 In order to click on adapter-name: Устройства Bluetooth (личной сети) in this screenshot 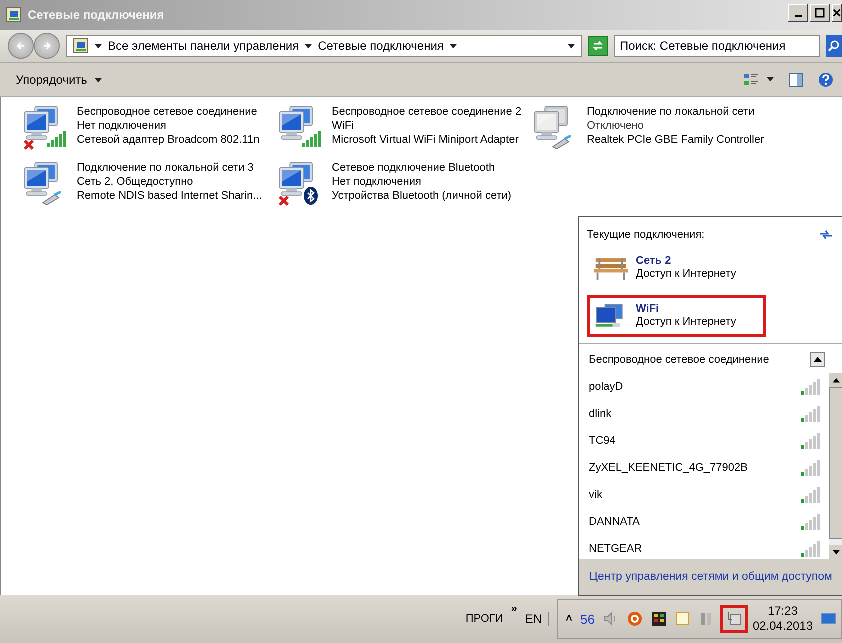, I will do `click(422, 196)`.